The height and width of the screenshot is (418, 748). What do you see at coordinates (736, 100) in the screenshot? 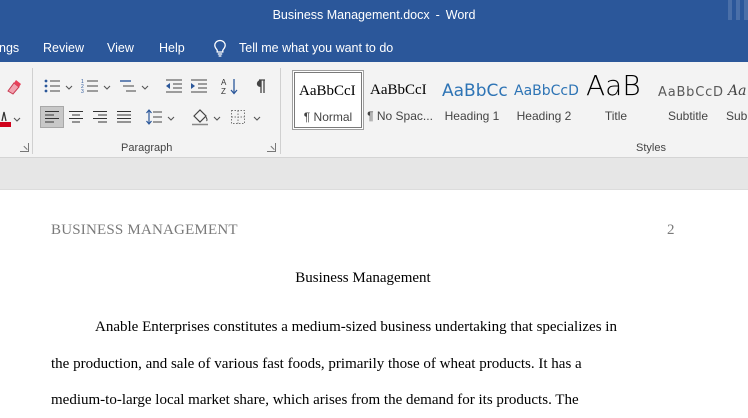
I see `style-subtle-emphasis: Aa Sub` at bounding box center [736, 100].